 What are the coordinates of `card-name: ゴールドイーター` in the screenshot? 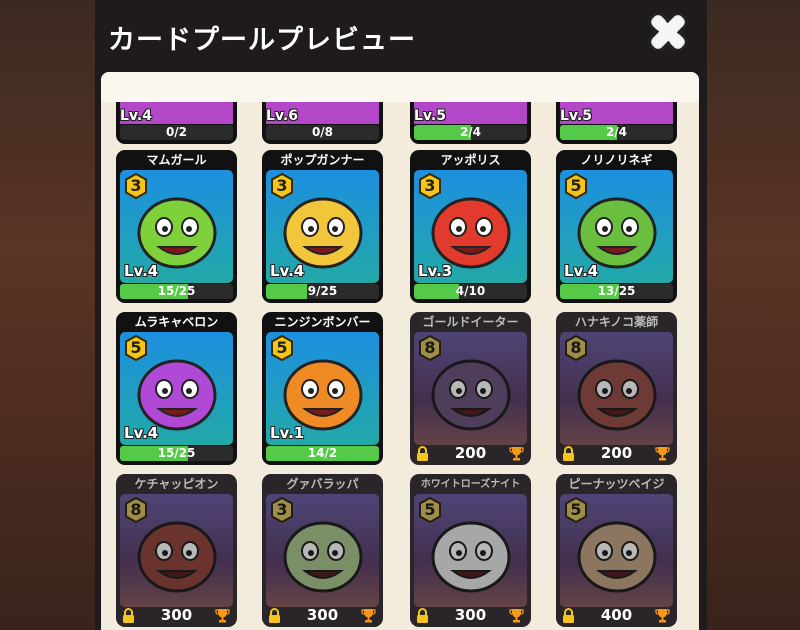 It's located at (470, 322).